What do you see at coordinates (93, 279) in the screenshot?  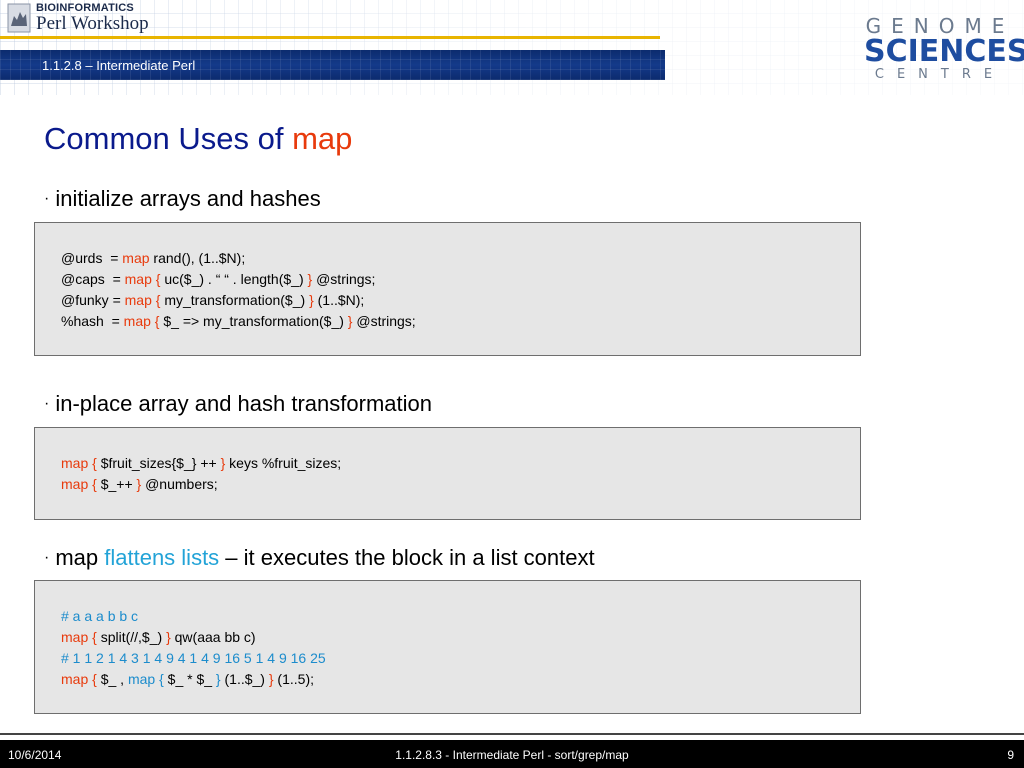 I see `code-text: @caps =` at bounding box center [93, 279].